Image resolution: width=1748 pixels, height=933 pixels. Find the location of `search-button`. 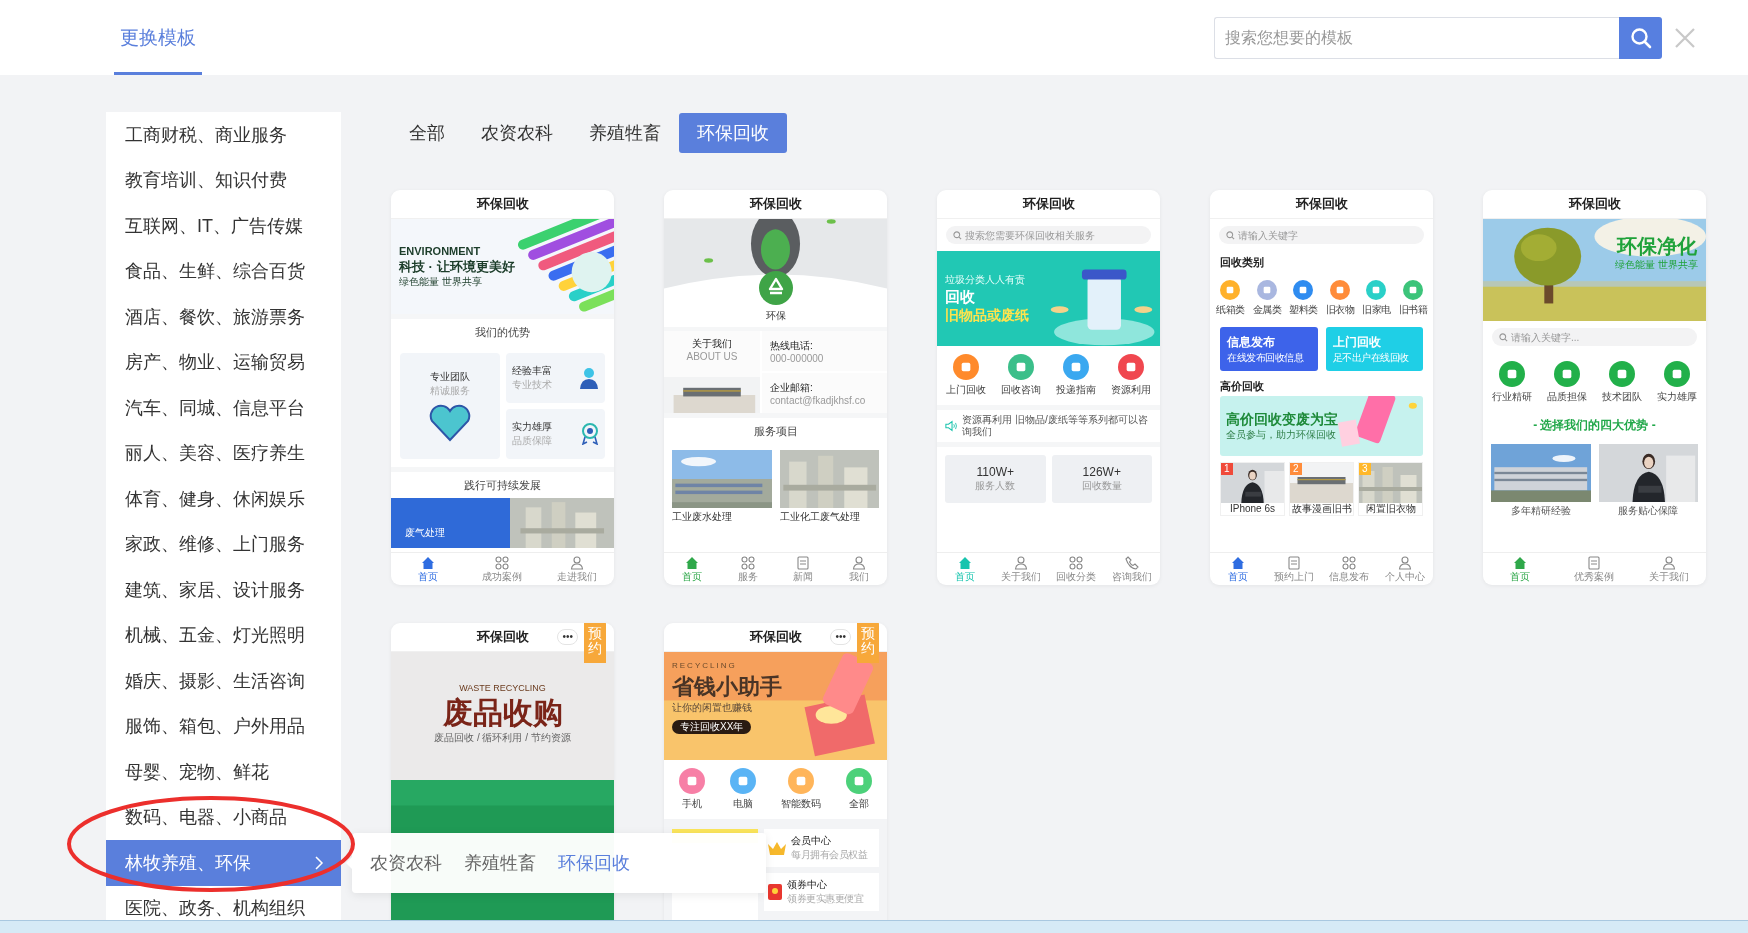

search-button is located at coordinates (1640, 37).